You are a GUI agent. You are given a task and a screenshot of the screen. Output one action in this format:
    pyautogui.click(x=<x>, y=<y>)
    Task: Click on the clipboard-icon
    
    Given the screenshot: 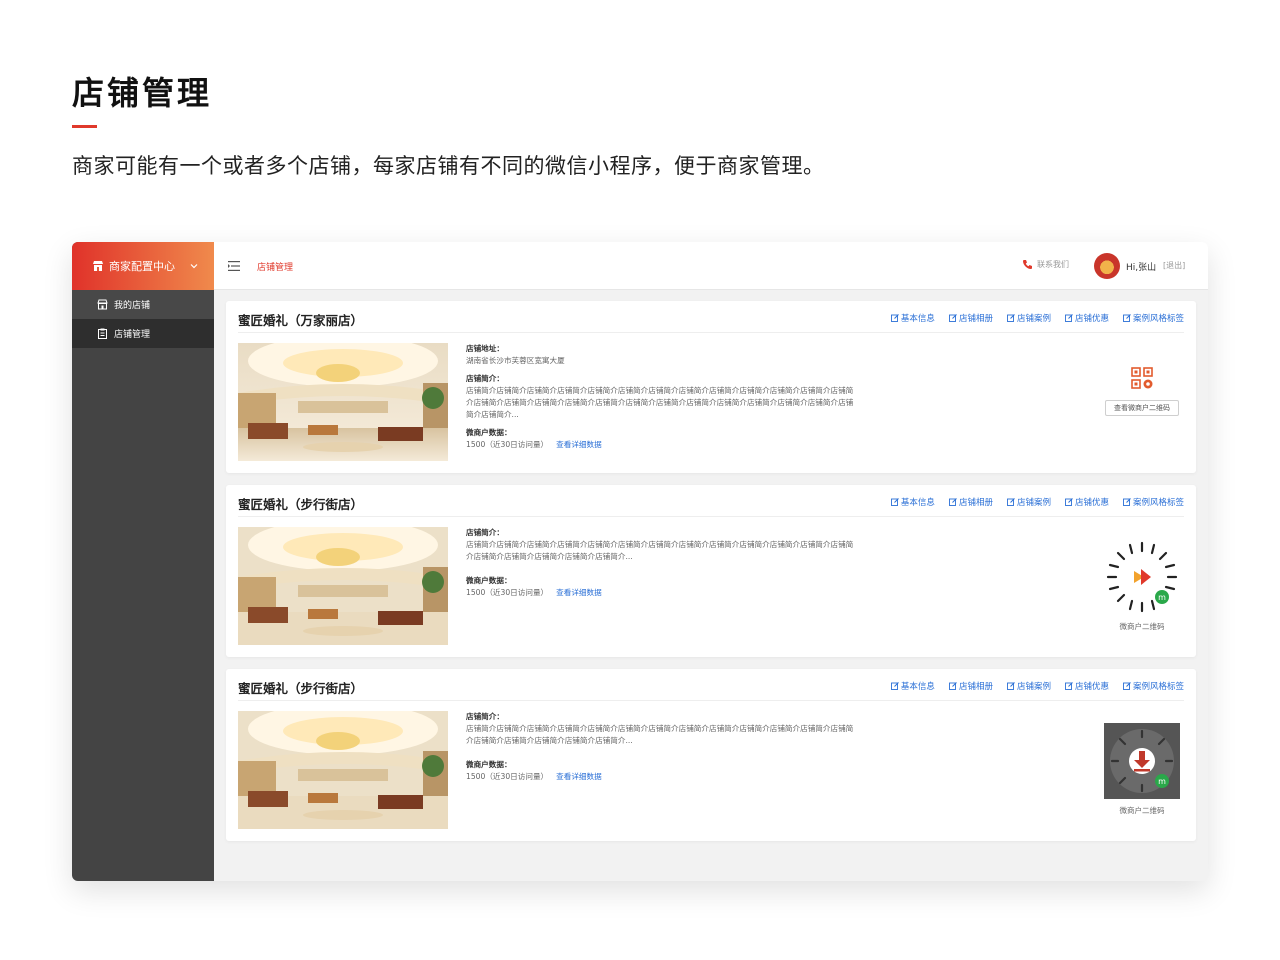 What is the action you would take?
    pyautogui.click(x=102, y=333)
    